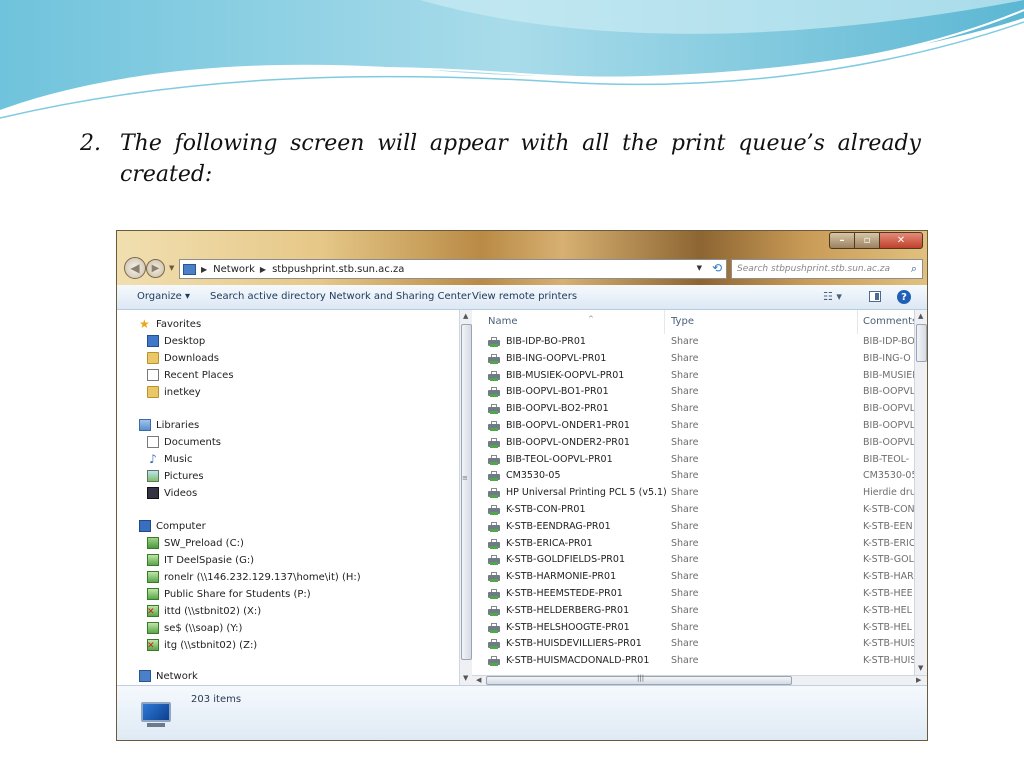  I want to click on breadcrumb-network: Network, so click(234, 269).